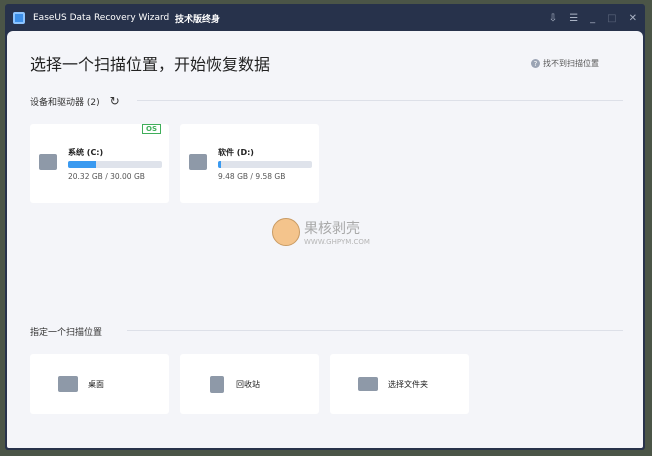 Image resolution: width=652 pixels, height=456 pixels. I want to click on drive-name: 软件 (D:), so click(236, 152).